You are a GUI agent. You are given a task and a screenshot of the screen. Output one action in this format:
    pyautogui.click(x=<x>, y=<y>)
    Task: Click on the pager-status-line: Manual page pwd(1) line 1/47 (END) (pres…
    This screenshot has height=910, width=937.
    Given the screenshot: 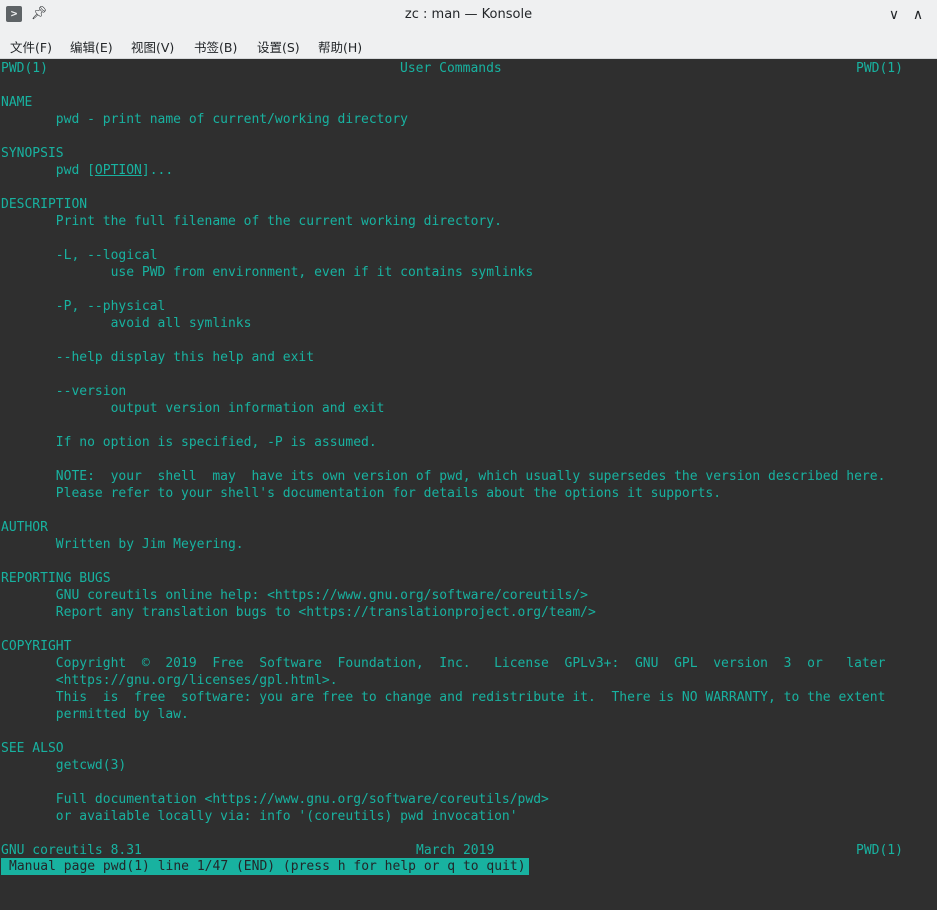 What is the action you would take?
    pyautogui.click(x=265, y=866)
    